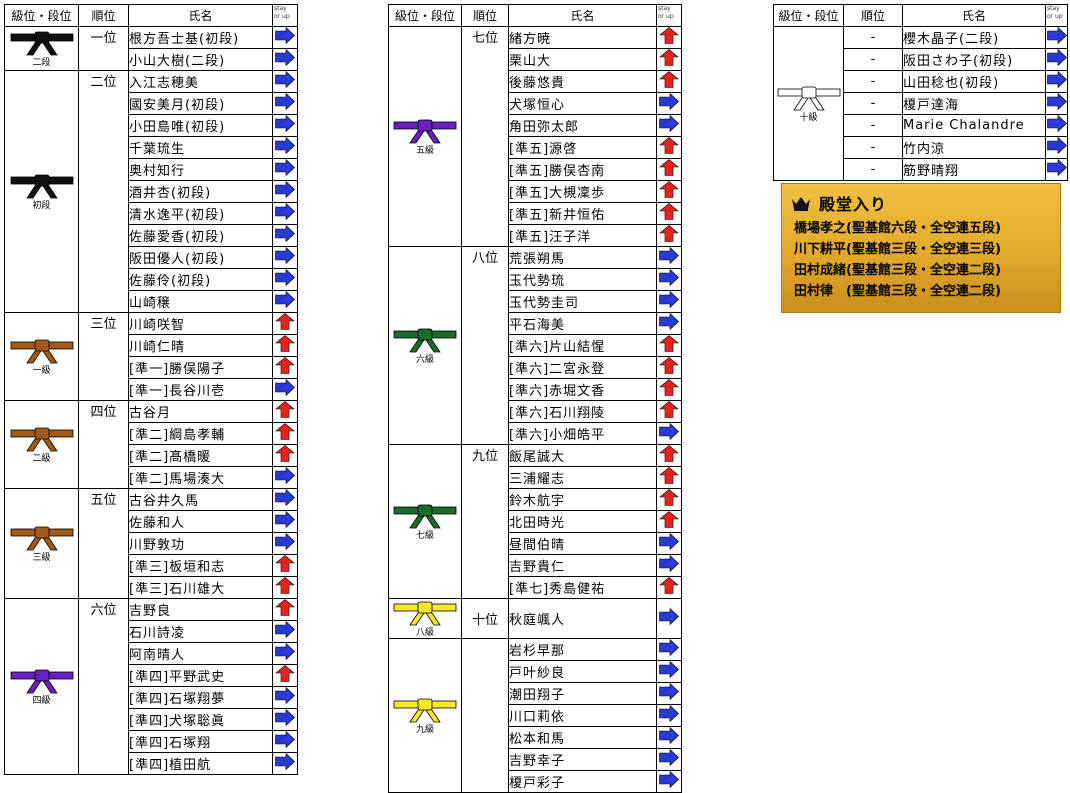 The width and height of the screenshot is (1070, 793). I want to click on header-or-up: or up, so click(666, 16).